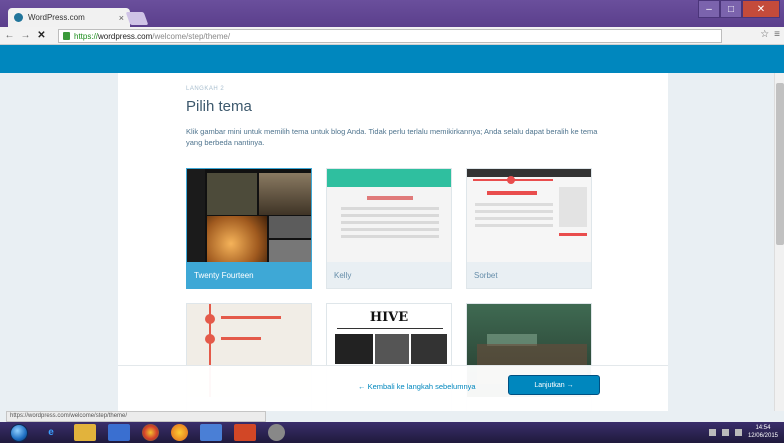 The height and width of the screenshot is (443, 784). What do you see at coordinates (763, 428) in the screenshot?
I see `clock-time: 14:54` at bounding box center [763, 428].